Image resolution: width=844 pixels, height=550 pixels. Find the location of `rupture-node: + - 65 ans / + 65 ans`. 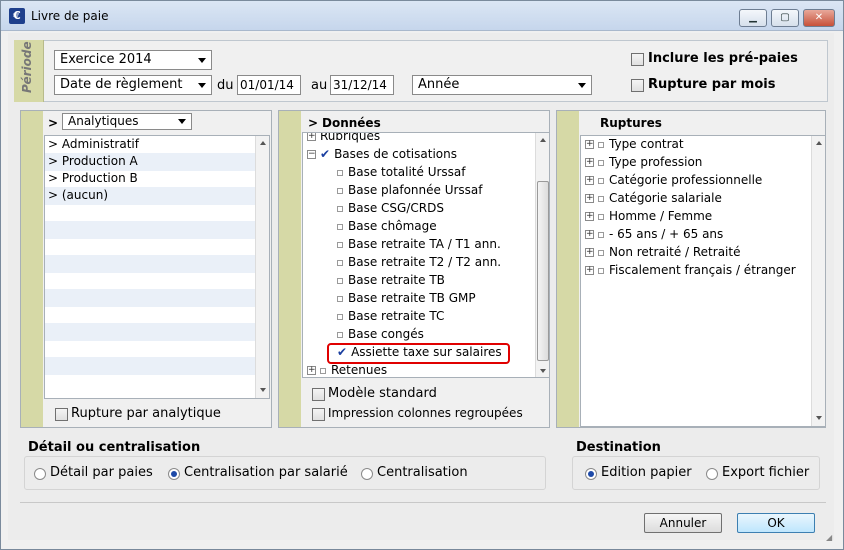

rupture-node: + - 65 ans / + 65 ans is located at coordinates (654, 235).